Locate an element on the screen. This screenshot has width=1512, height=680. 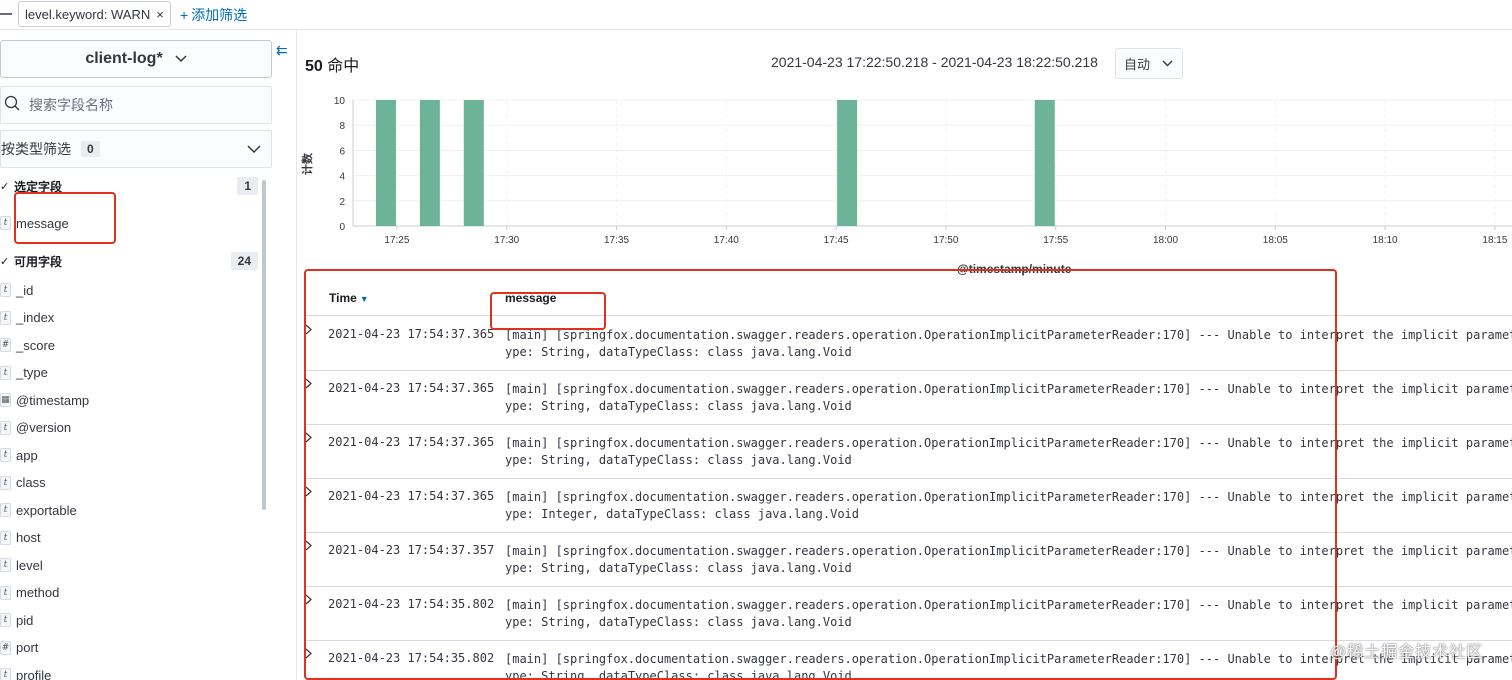
sort-desc-icon: ▼ is located at coordinates (364, 299).